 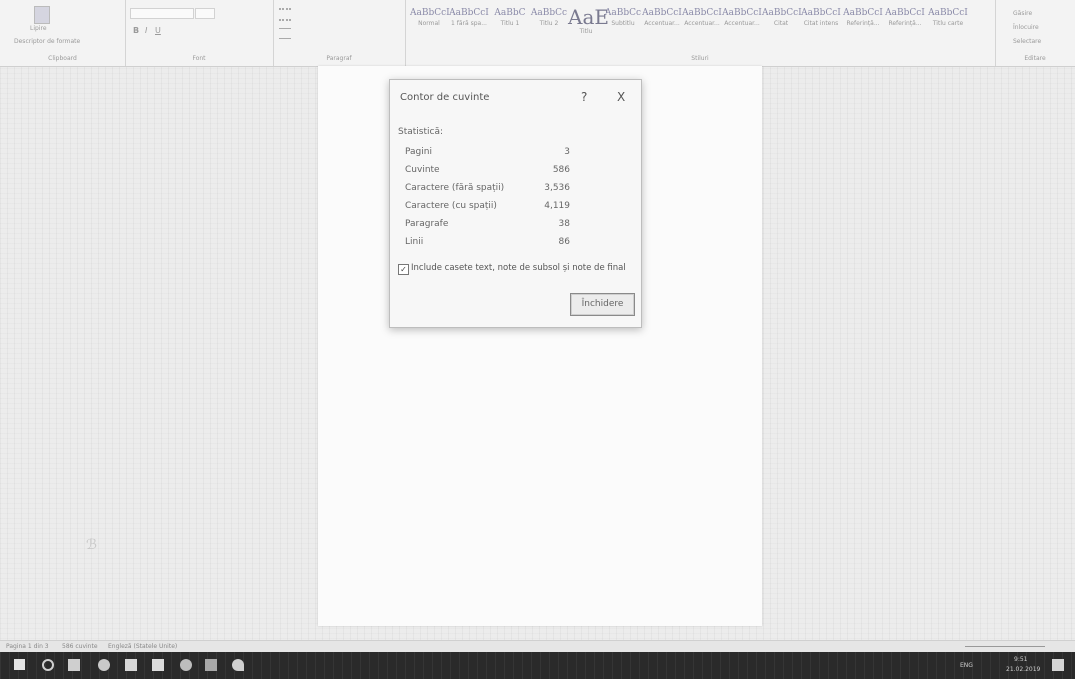 I want to click on style-item: AaE Titlu, so click(x=588, y=21).